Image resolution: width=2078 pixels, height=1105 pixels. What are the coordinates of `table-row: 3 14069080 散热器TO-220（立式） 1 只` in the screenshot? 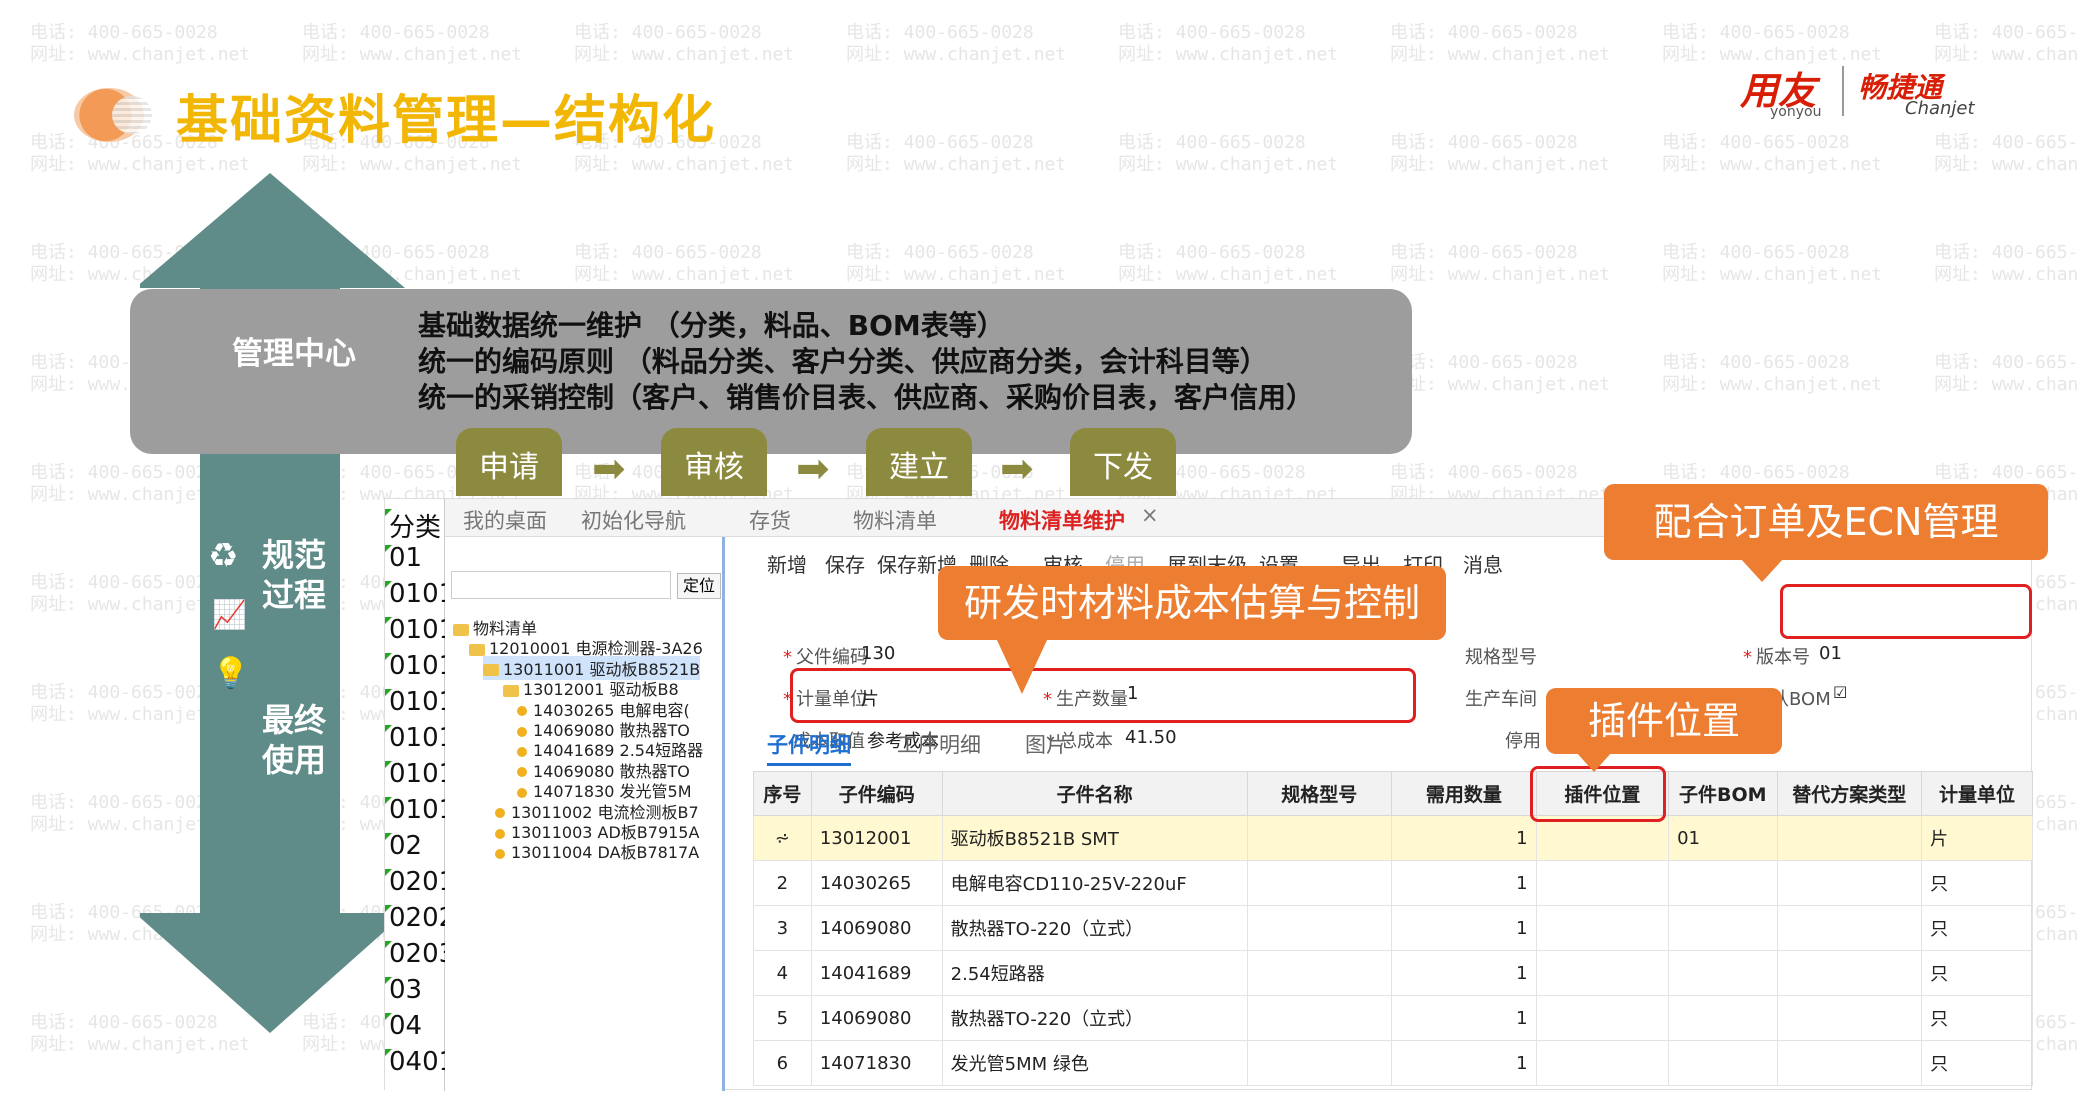 It's located at (1393, 928).